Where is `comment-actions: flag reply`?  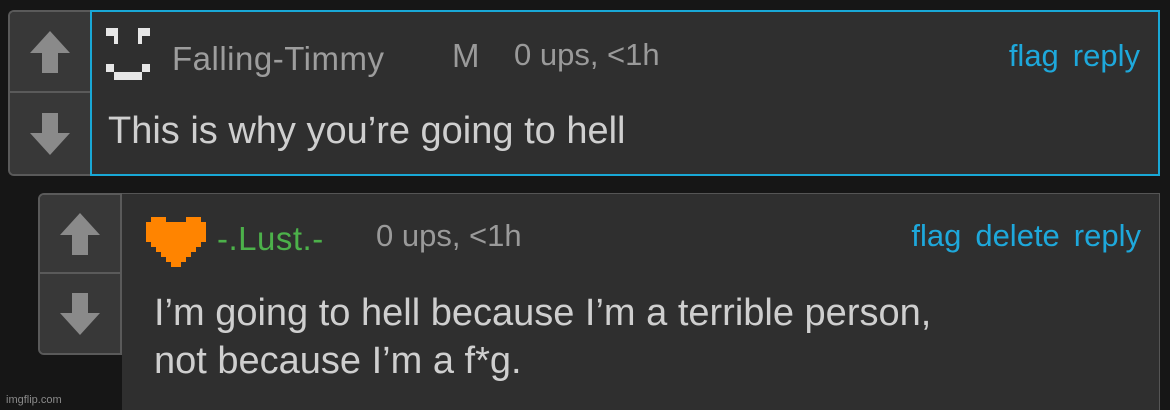 comment-actions: flag reply is located at coordinates (1074, 56).